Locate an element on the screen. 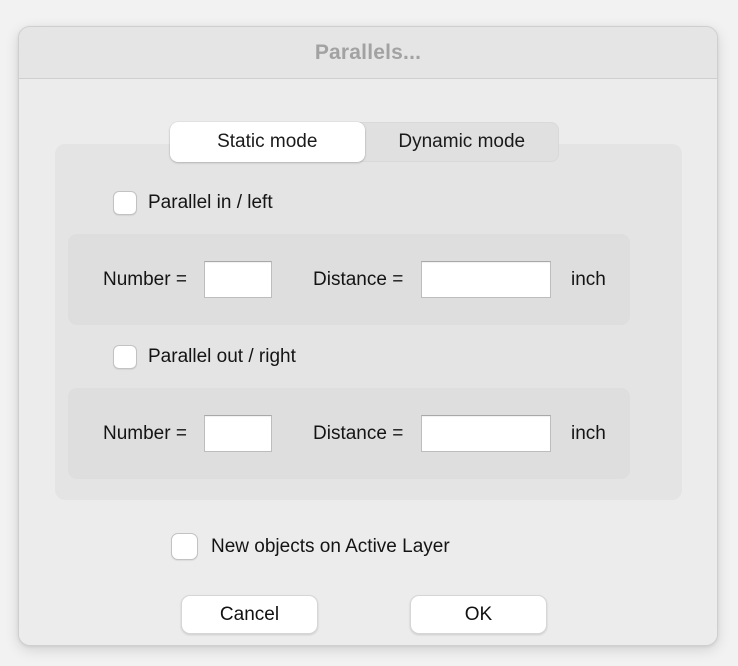 The width and height of the screenshot is (738, 666). out-number-input is located at coordinates (238, 433).